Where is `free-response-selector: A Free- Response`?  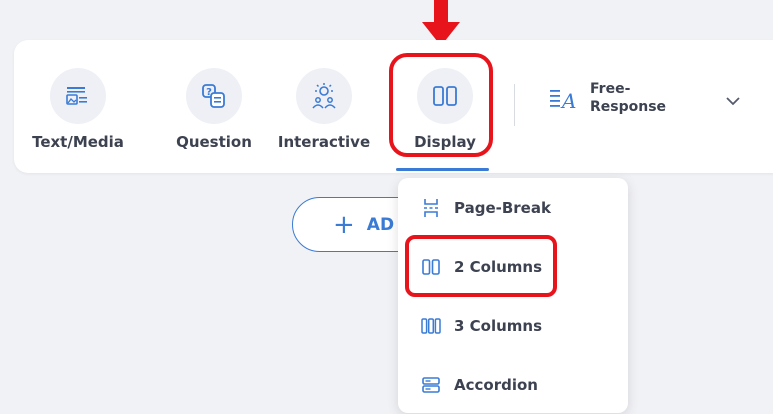 free-response-selector: A Free- Response is located at coordinates (607, 98).